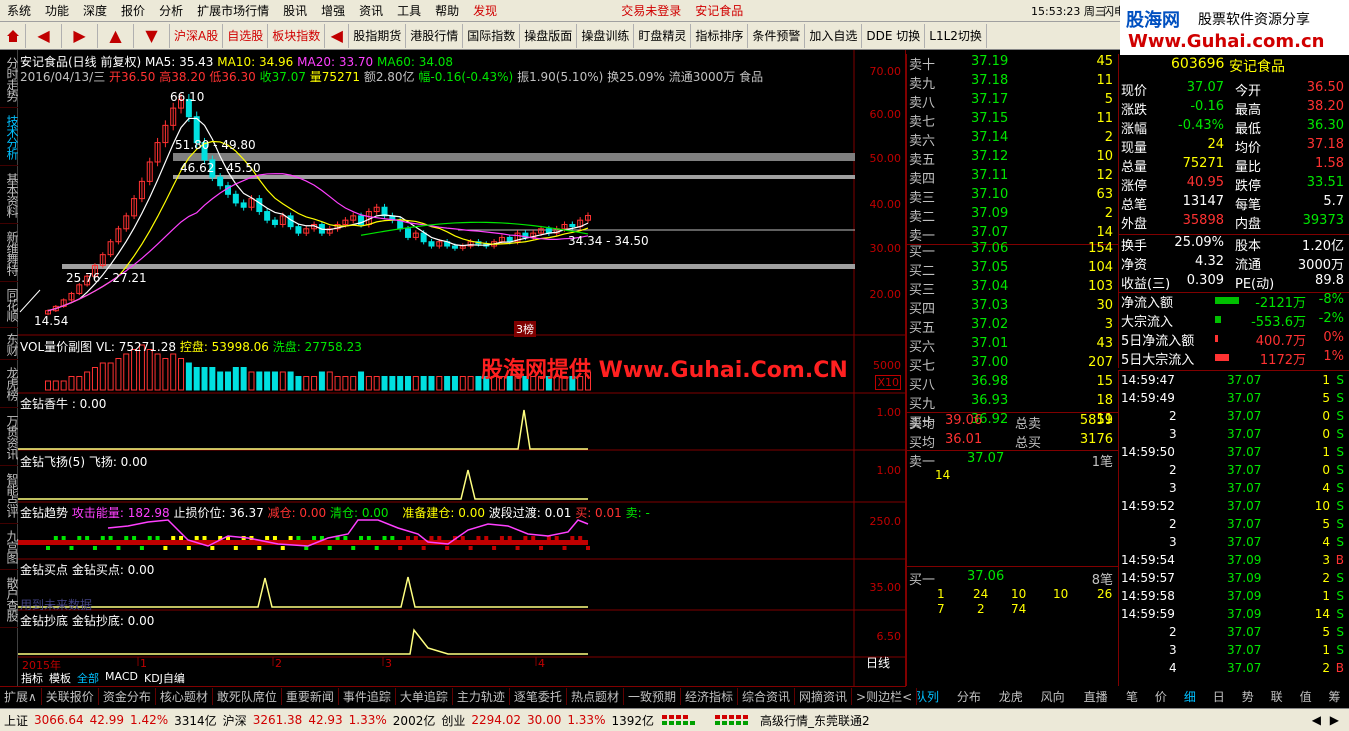 The image size is (1349, 731). I want to click on tab-retail-check: 散户查股, so click(9, 599).